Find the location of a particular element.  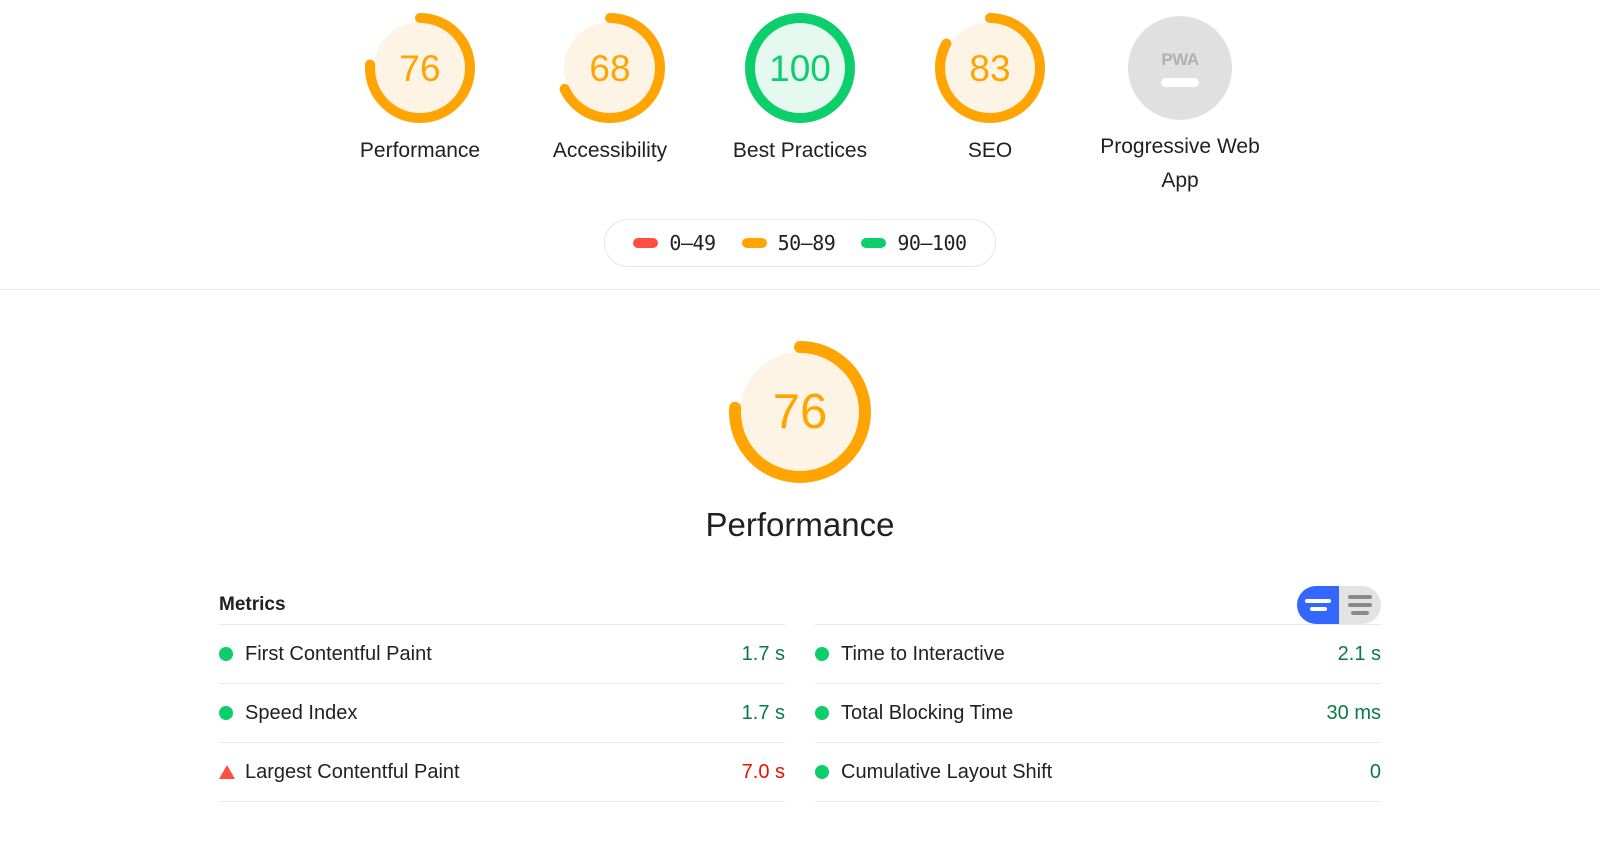

metrics-view-toggle is located at coordinates (1339, 605).